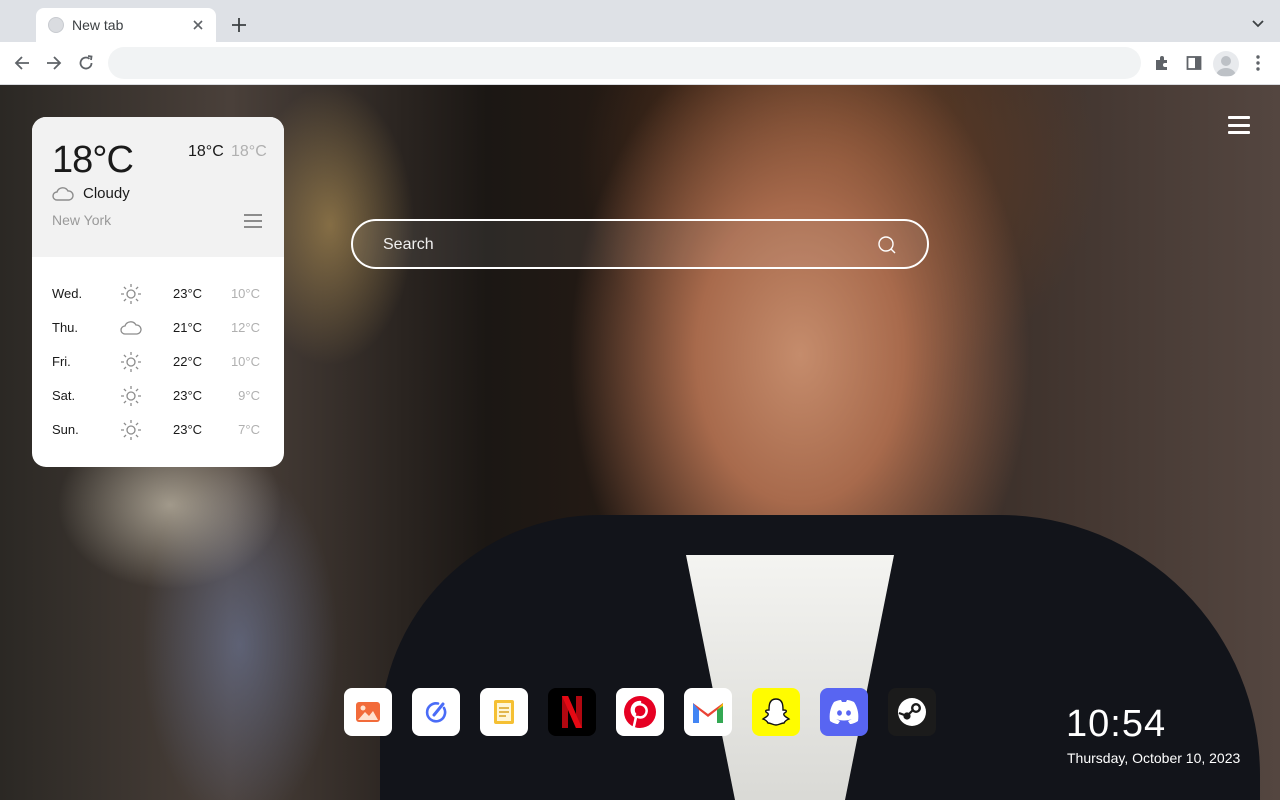 The height and width of the screenshot is (800, 1280). I want to click on gmail-logo-icon, so click(708, 712).